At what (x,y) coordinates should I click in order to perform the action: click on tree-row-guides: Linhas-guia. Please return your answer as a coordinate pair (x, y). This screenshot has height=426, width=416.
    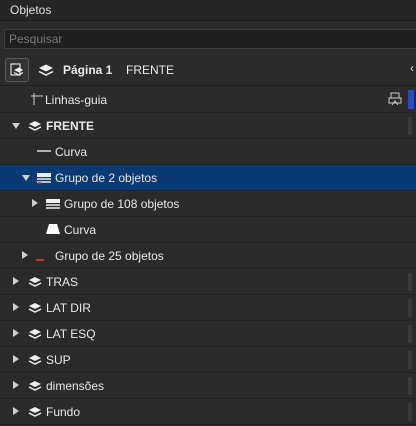
    Looking at the image, I should click on (208, 100).